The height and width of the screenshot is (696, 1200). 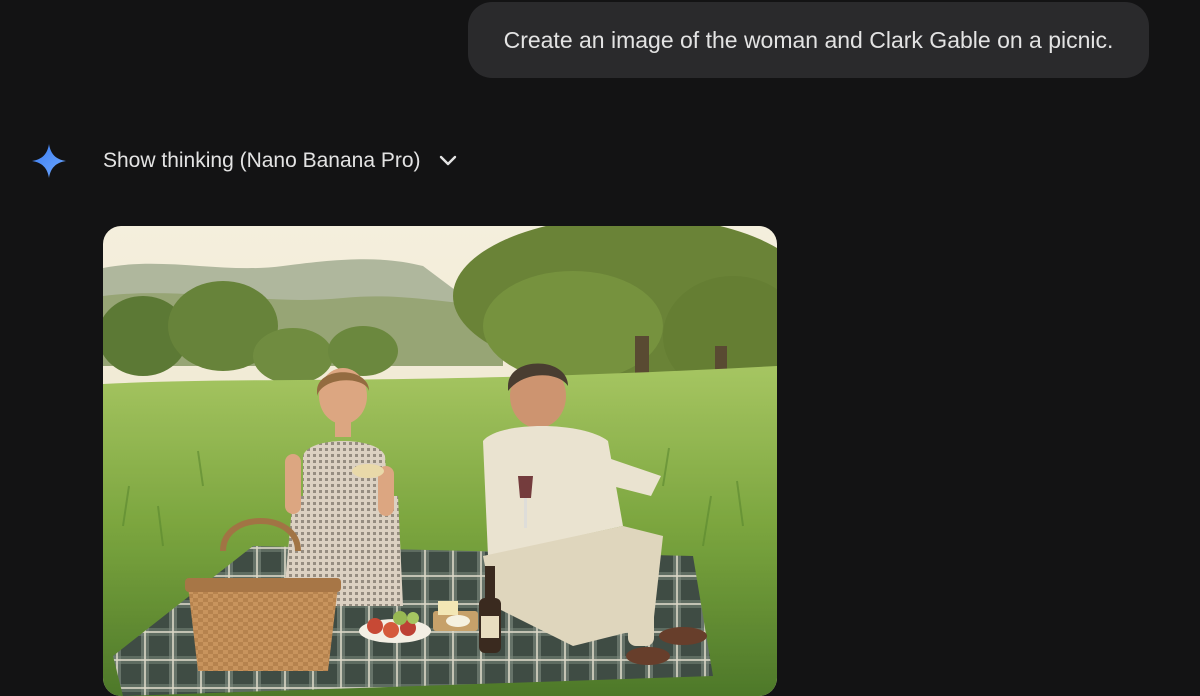 I want to click on show-thinking-label: Show thinking (Nano Banana Pro), so click(x=262, y=160).